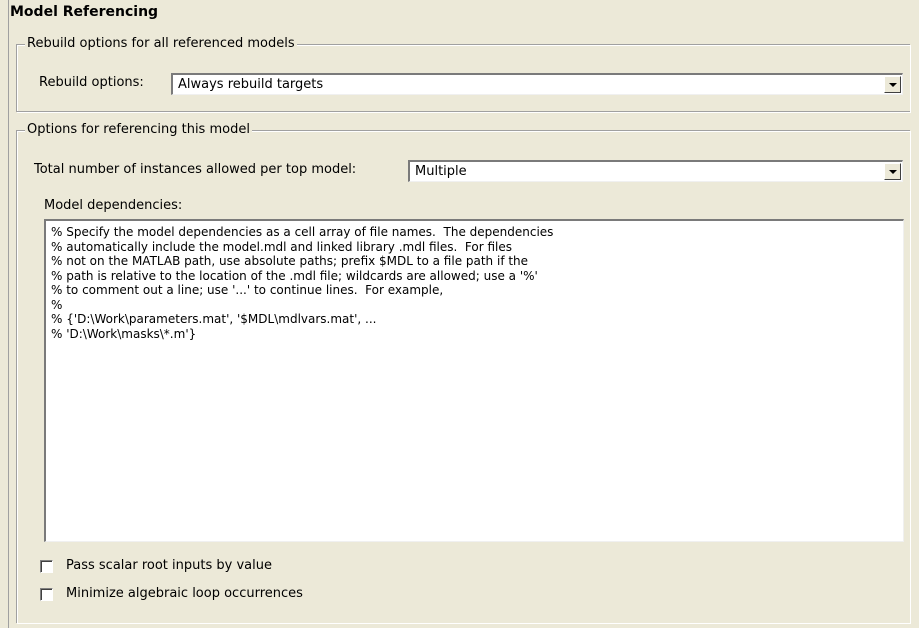  I want to click on model-dependencies-label: Model dependencies:, so click(113, 205).